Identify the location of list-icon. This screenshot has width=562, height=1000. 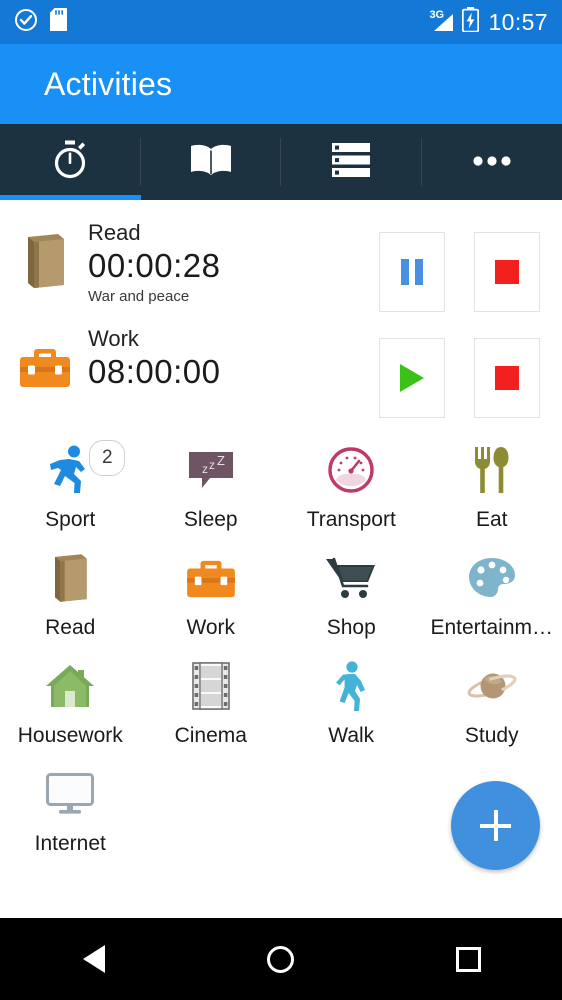
(351, 162).